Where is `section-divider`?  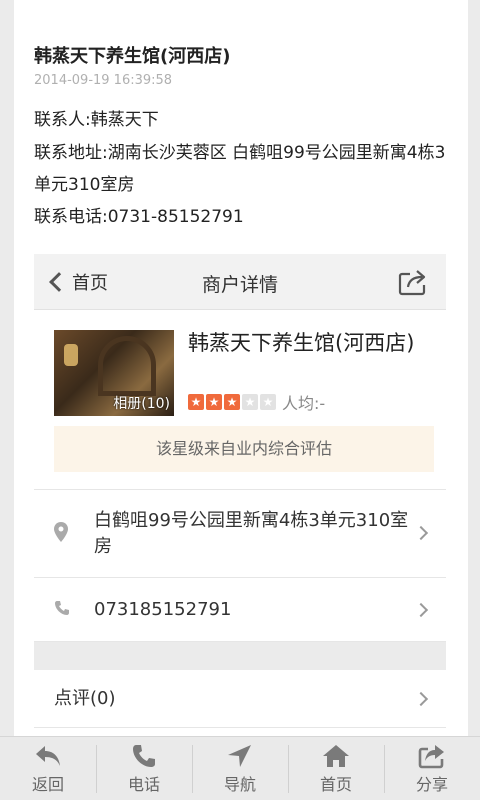
section-divider is located at coordinates (240, 656).